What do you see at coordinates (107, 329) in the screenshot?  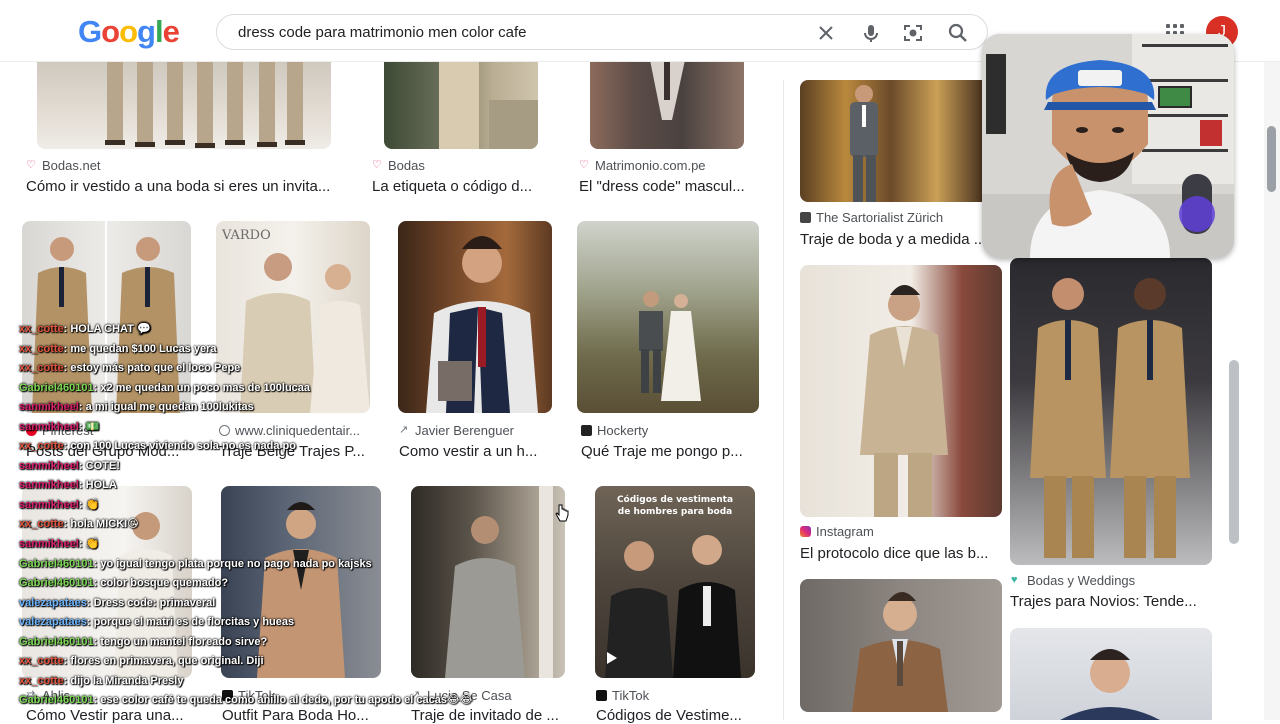 I see `chat-text: : HOLA CHAT 💬` at bounding box center [107, 329].